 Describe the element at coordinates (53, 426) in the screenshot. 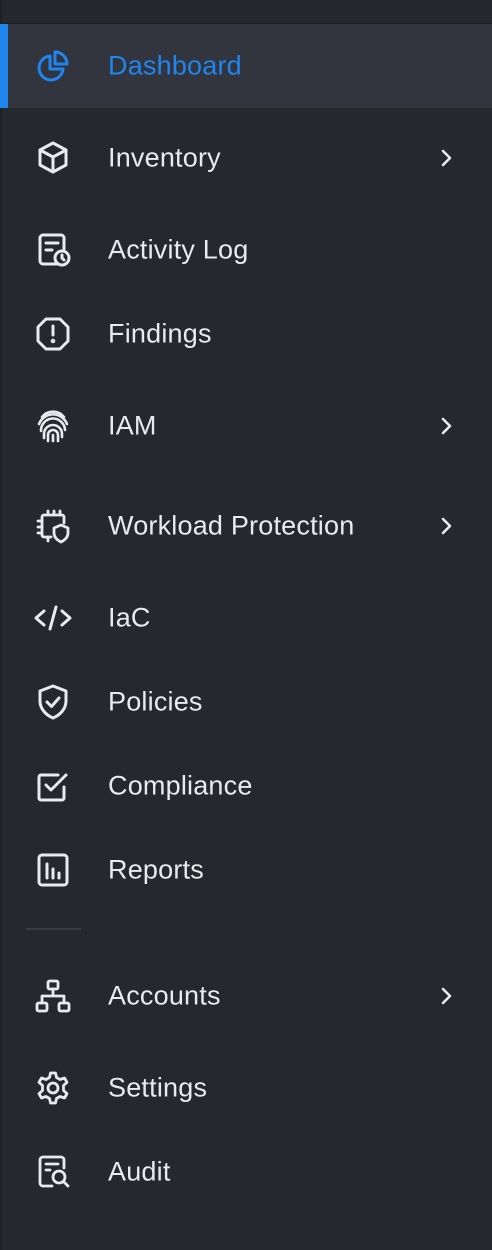

I see `fingerprint-icon` at that location.